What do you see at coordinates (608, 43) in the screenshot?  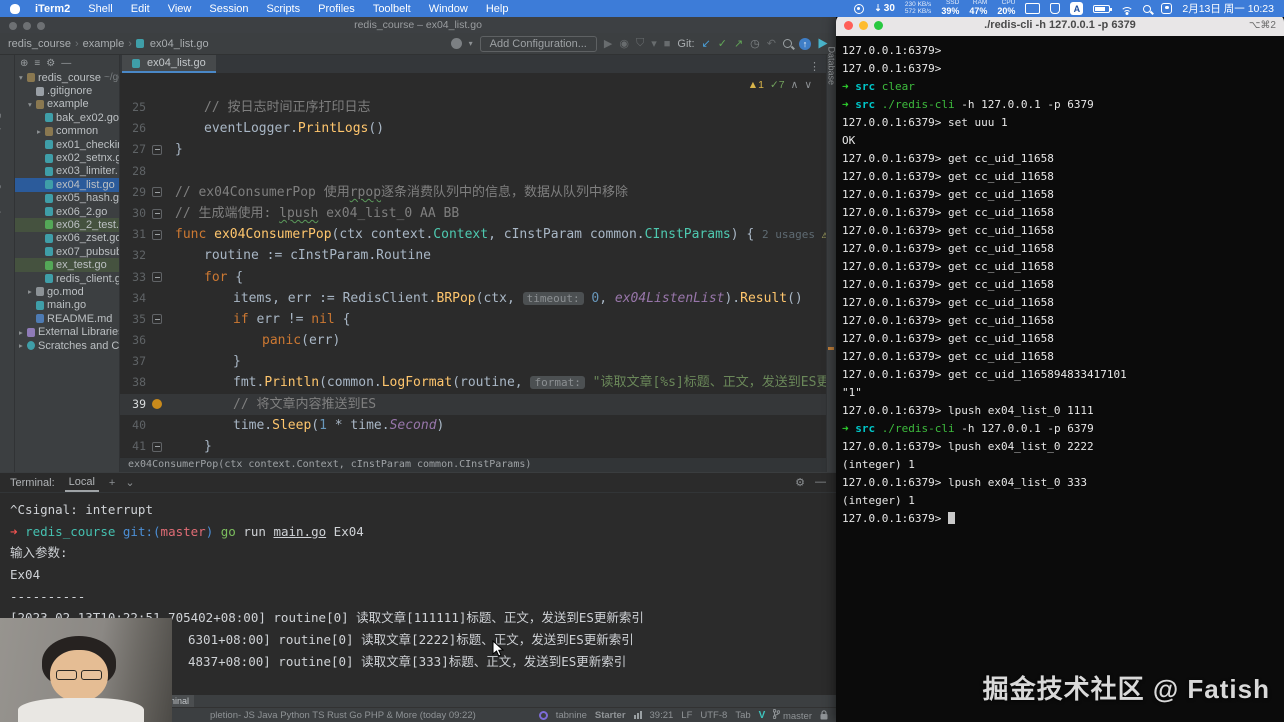 I see `run-icon: ▶` at bounding box center [608, 43].